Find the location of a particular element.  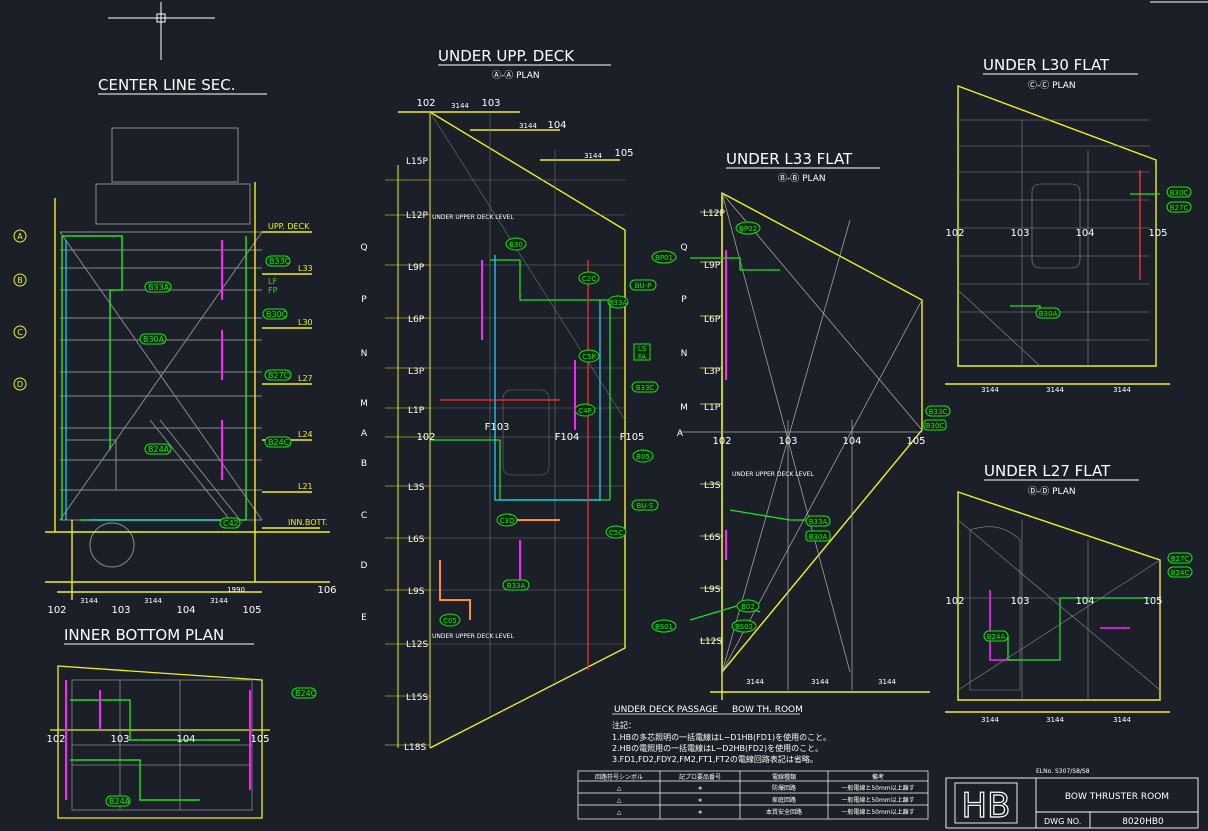

l30-tag-b30c: B30C is located at coordinates (1179, 193).